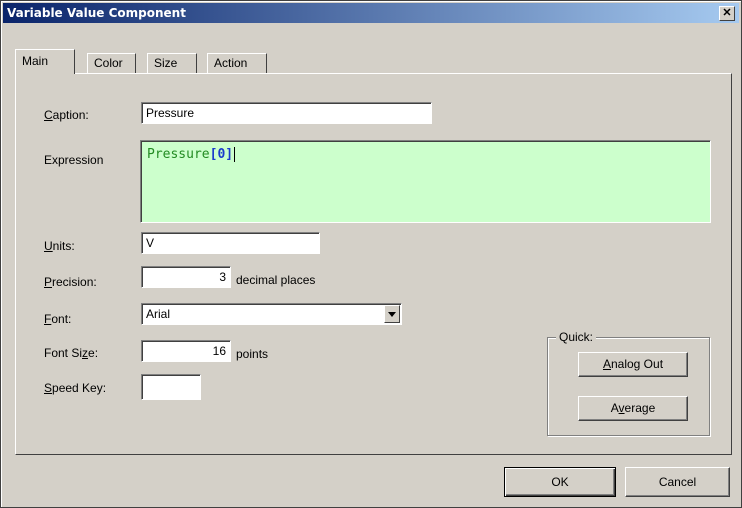  What do you see at coordinates (231, 63) in the screenshot?
I see `tab-action-label: Action` at bounding box center [231, 63].